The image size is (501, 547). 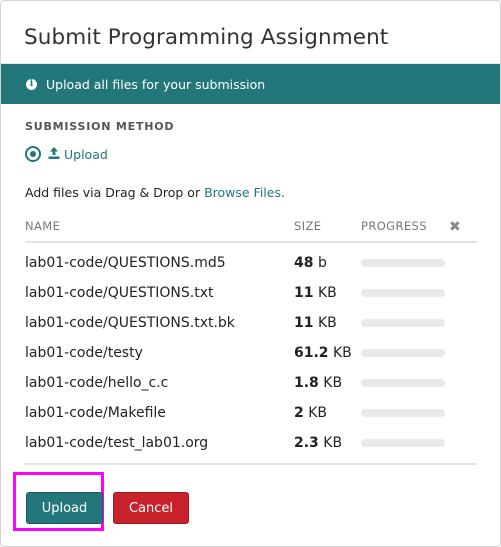 I want to click on file-size: 61.2 KB, so click(x=323, y=353).